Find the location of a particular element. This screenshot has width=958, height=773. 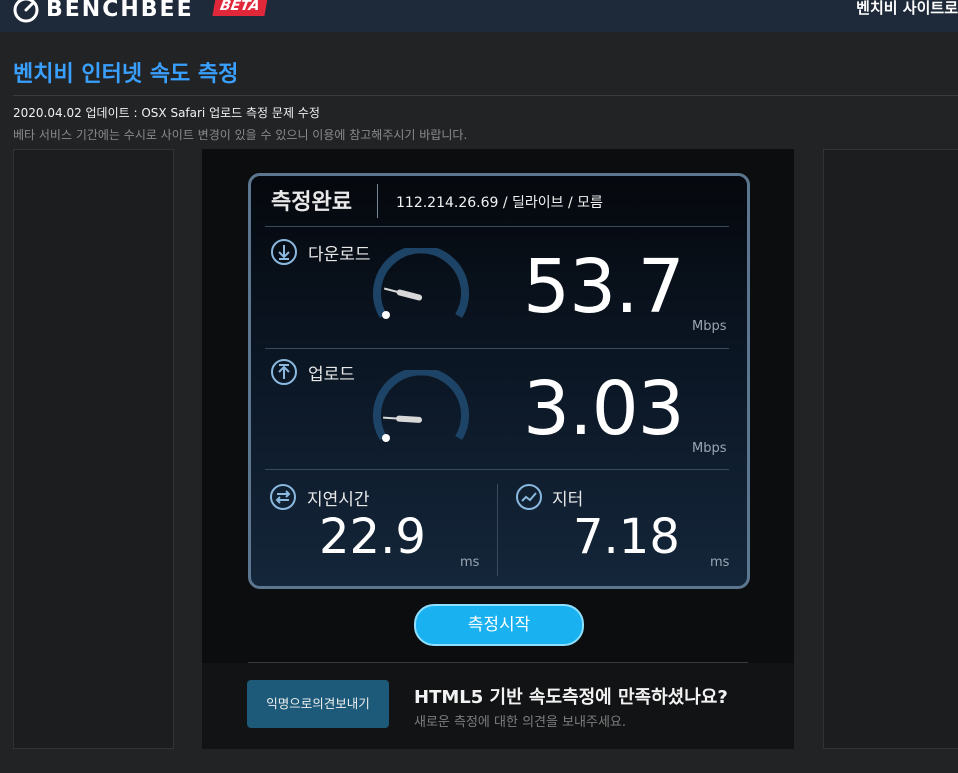

latency-value: 22.9 is located at coordinates (372, 537).